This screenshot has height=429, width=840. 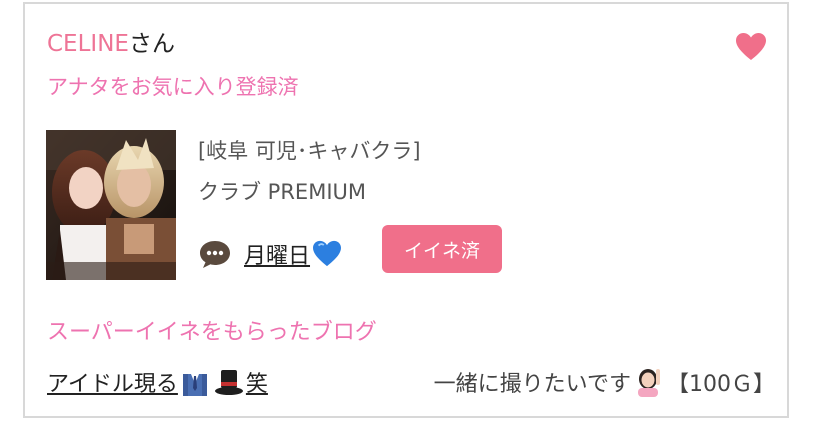 What do you see at coordinates (256, 384) in the screenshot?
I see `blog-title-suffix: 笑` at bounding box center [256, 384].